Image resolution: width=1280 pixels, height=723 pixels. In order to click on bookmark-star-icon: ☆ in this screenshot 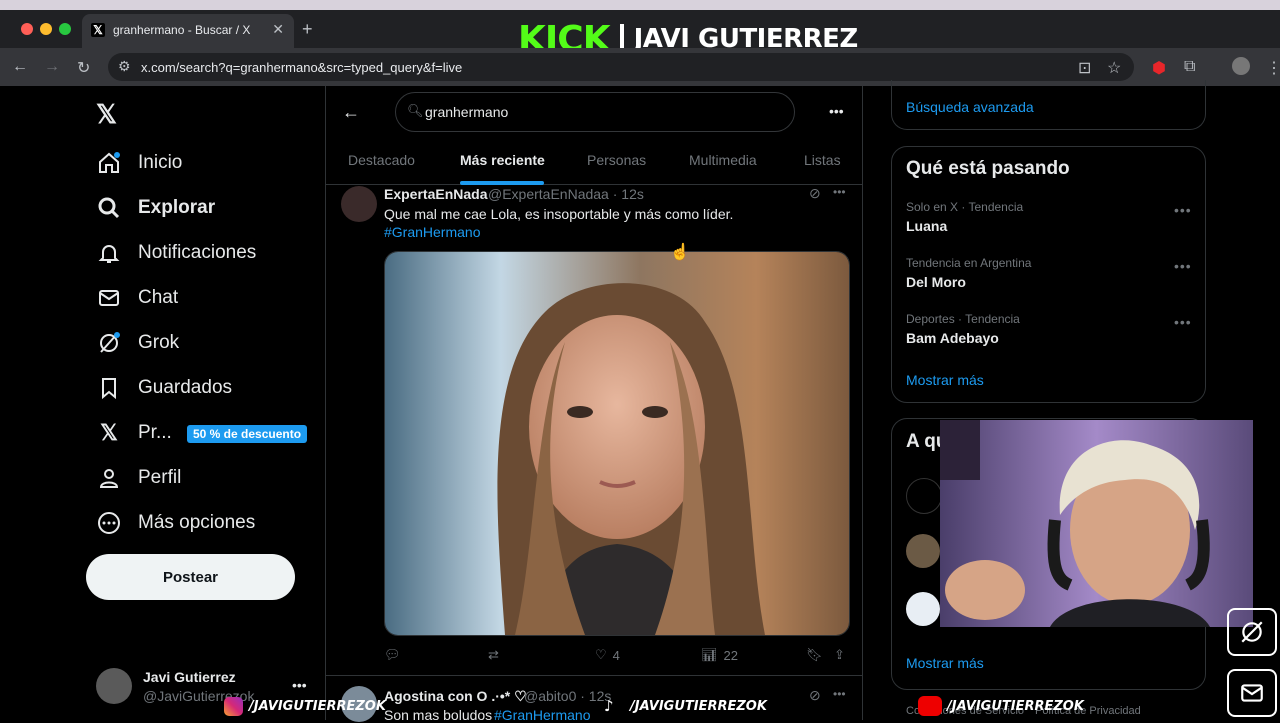, I will do `click(1114, 68)`.